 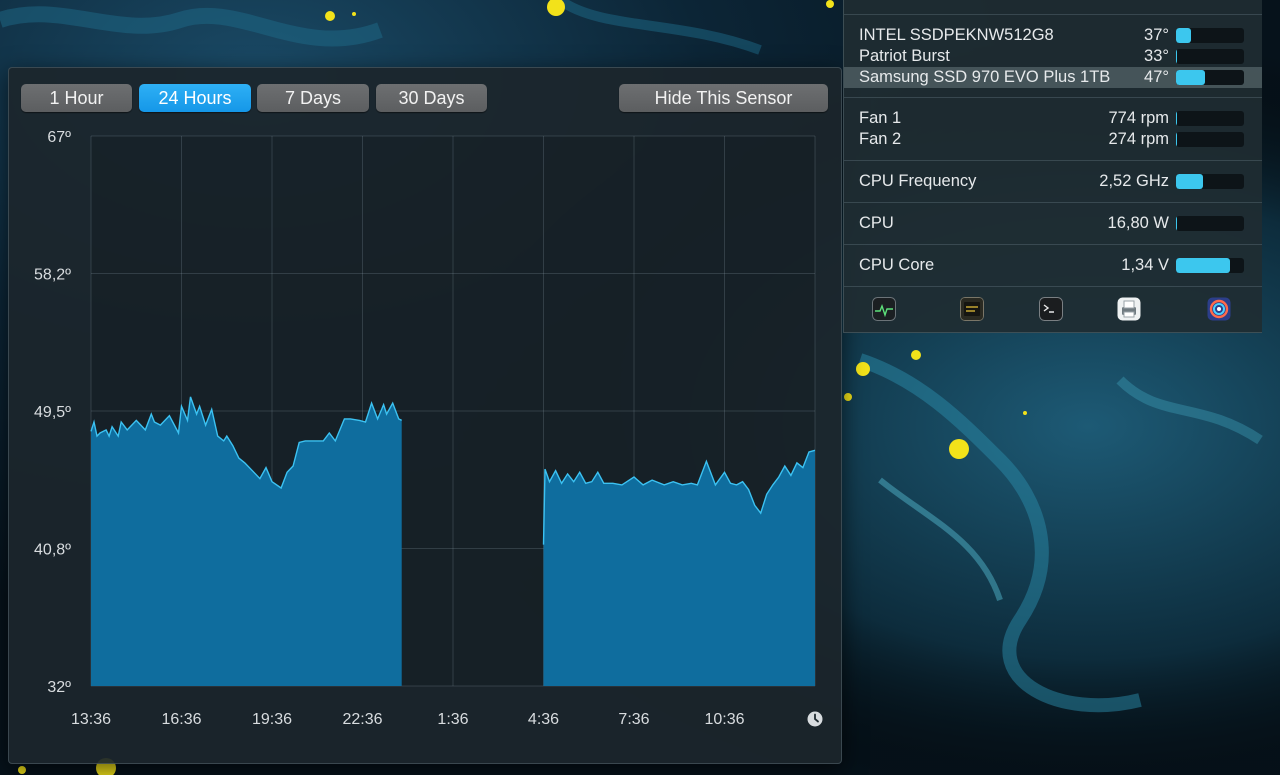 What do you see at coordinates (880, 118) in the screenshot?
I see `sensor-name: Fan 1` at bounding box center [880, 118].